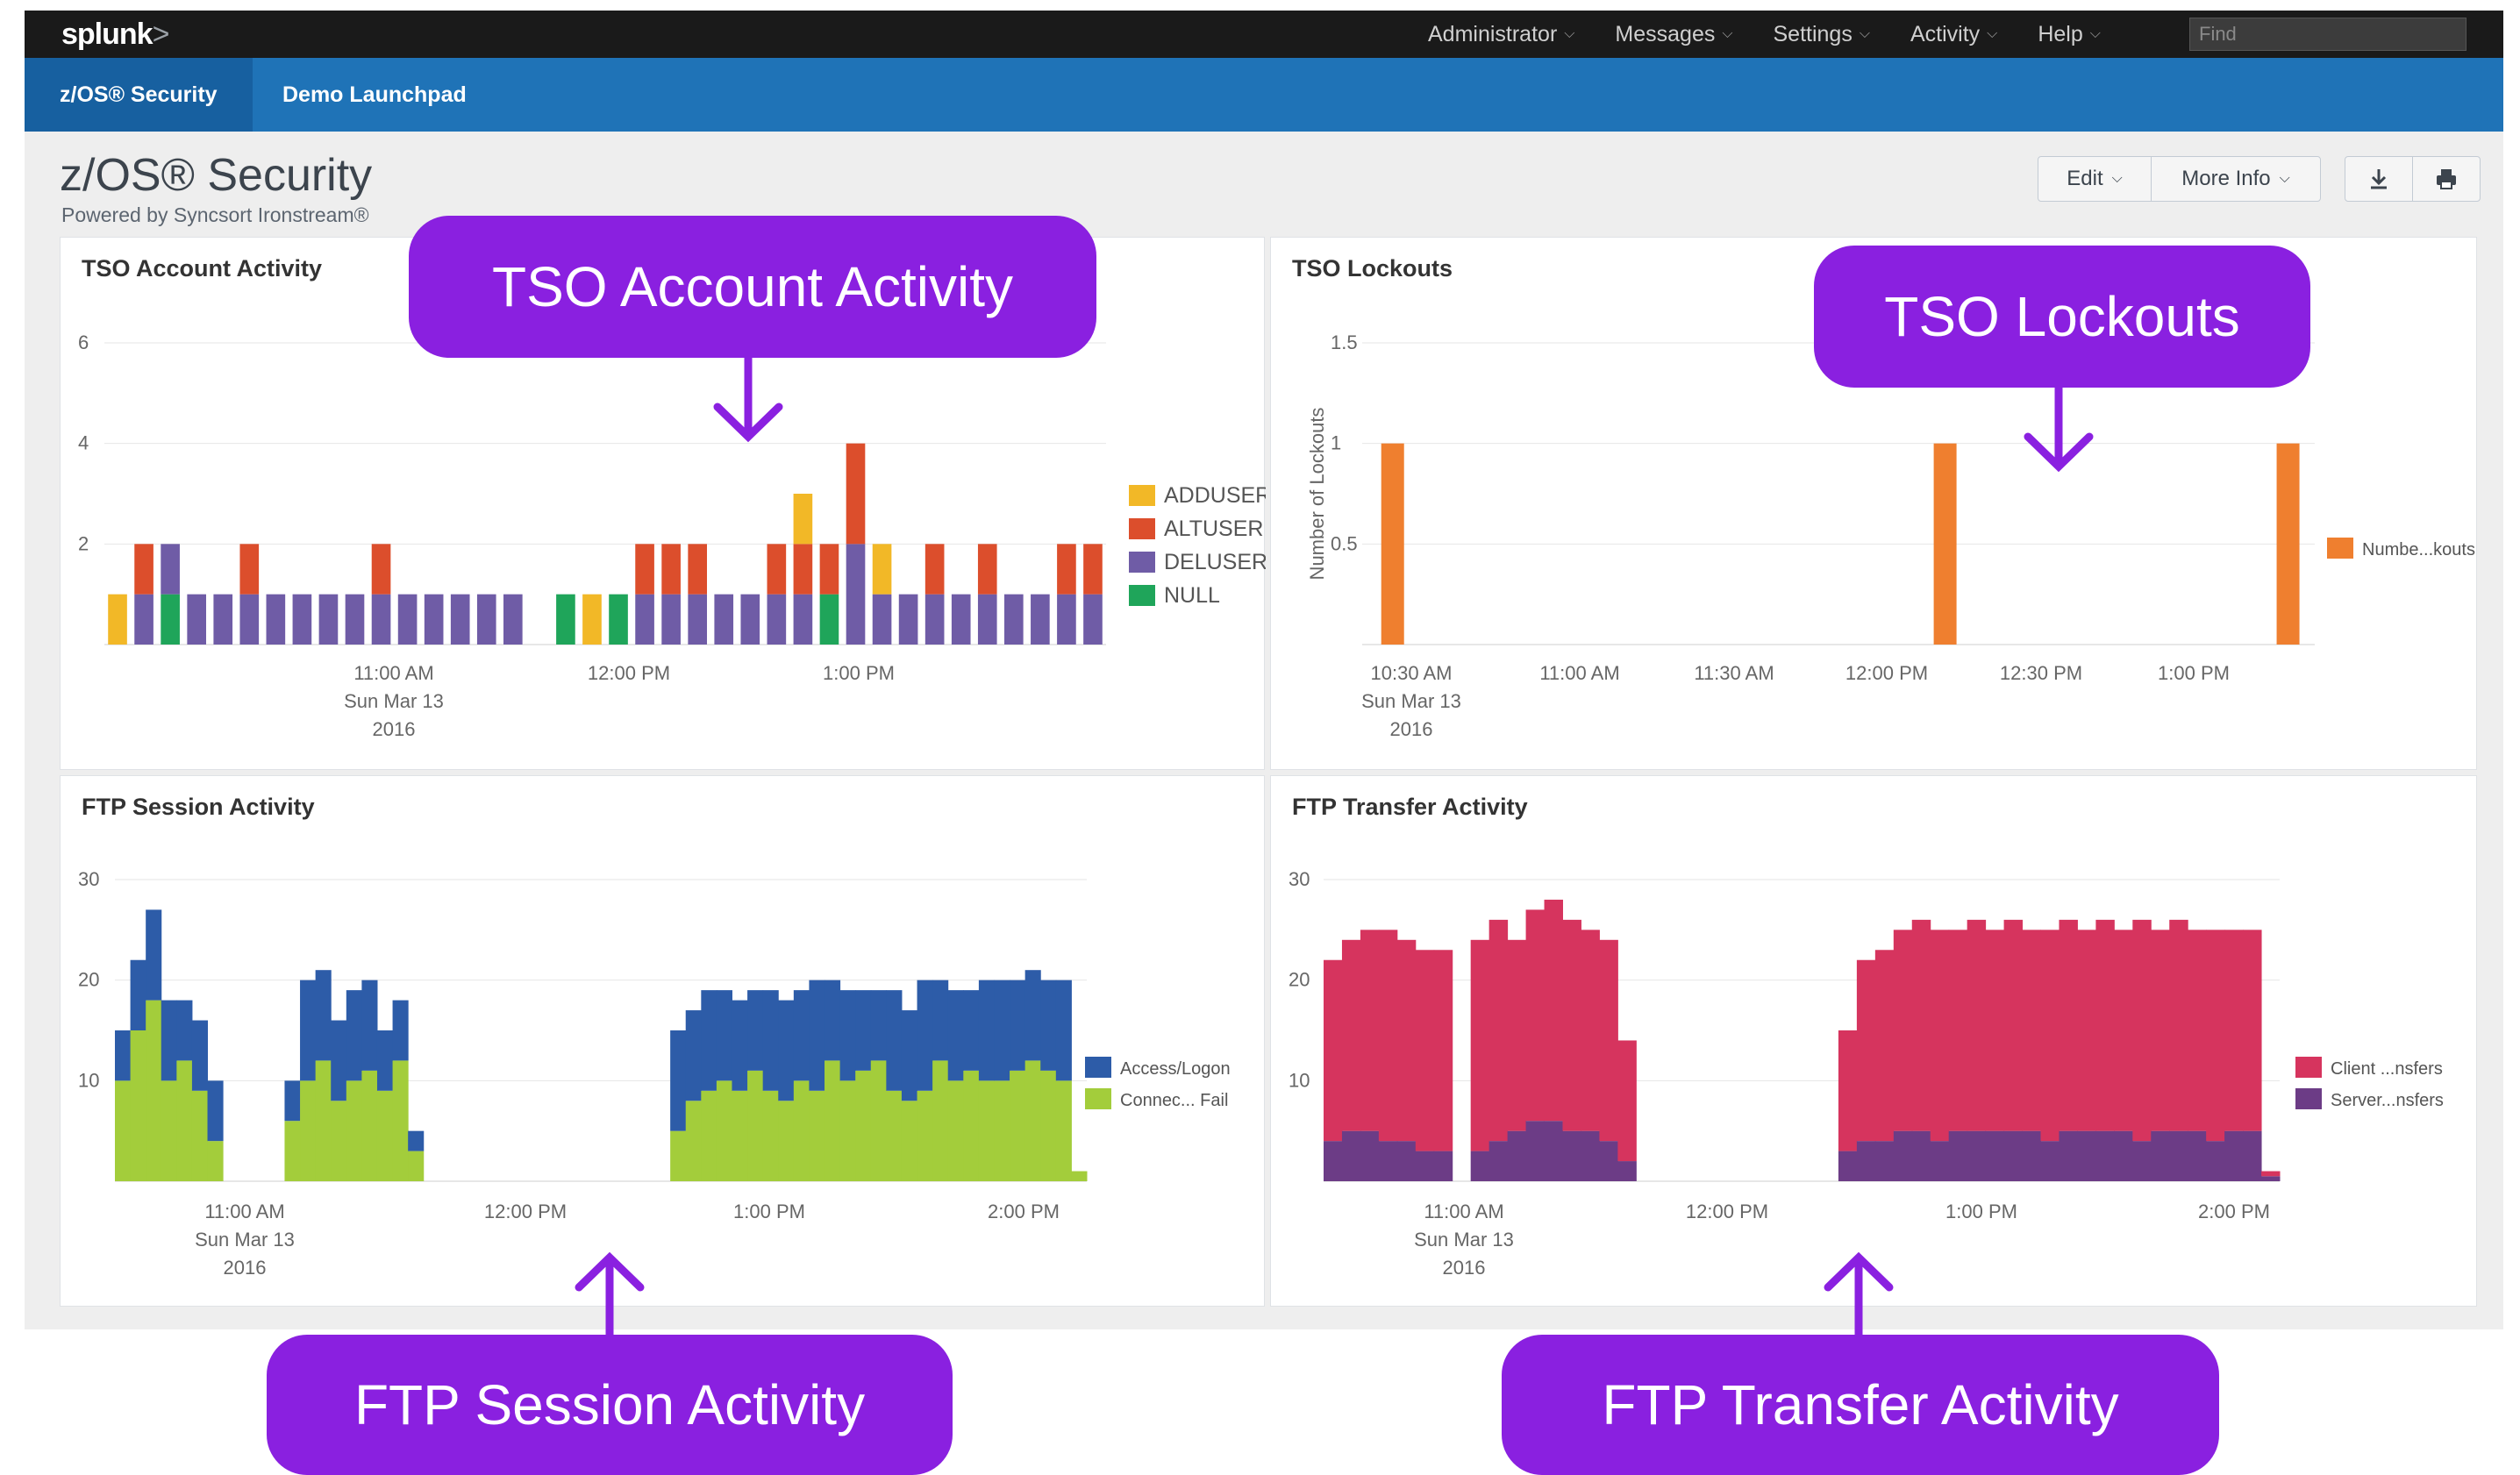  I want to click on x-tick-label: 1:00 PM, so click(1981, 1211).